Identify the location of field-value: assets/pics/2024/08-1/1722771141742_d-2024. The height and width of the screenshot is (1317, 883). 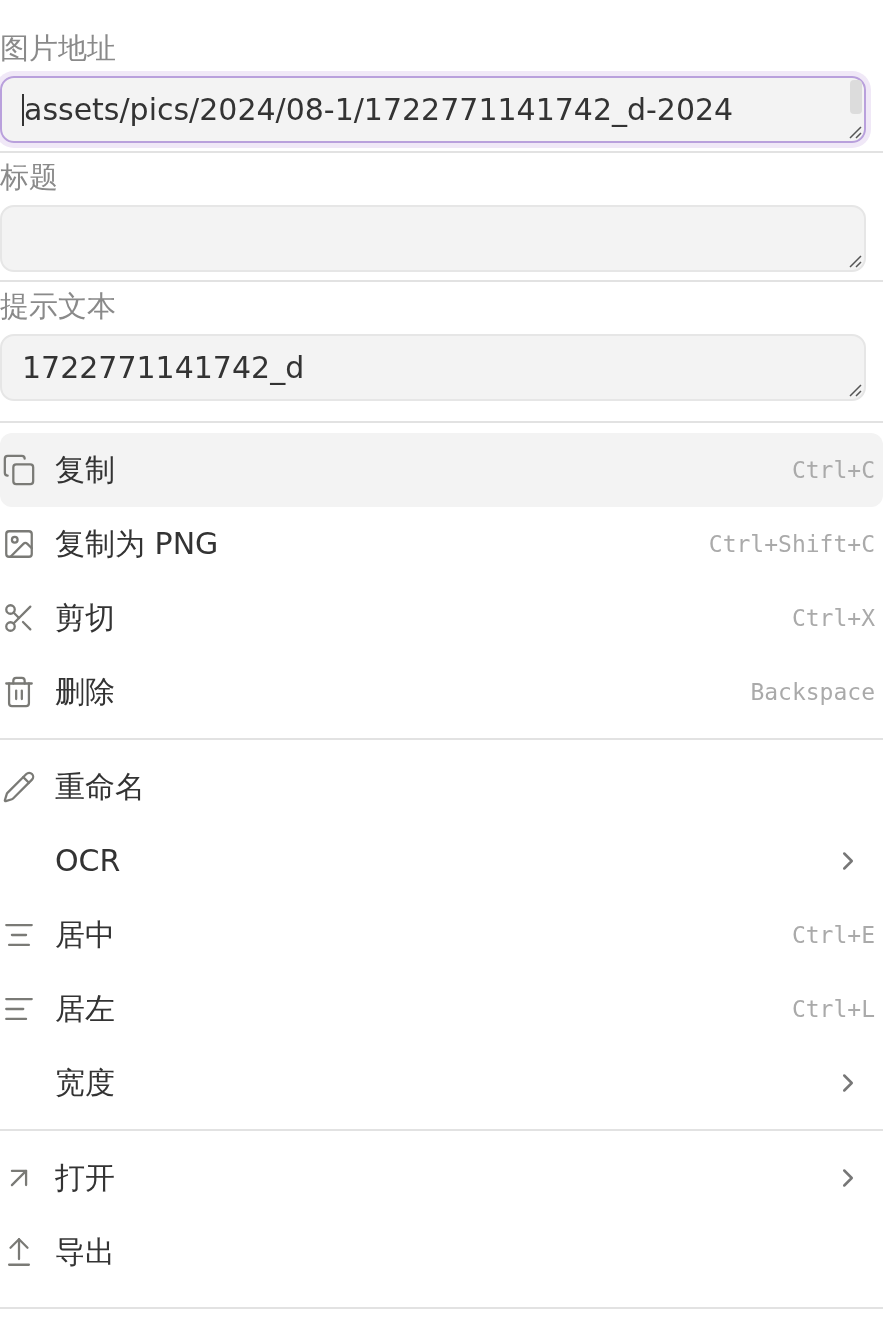
(379, 109).